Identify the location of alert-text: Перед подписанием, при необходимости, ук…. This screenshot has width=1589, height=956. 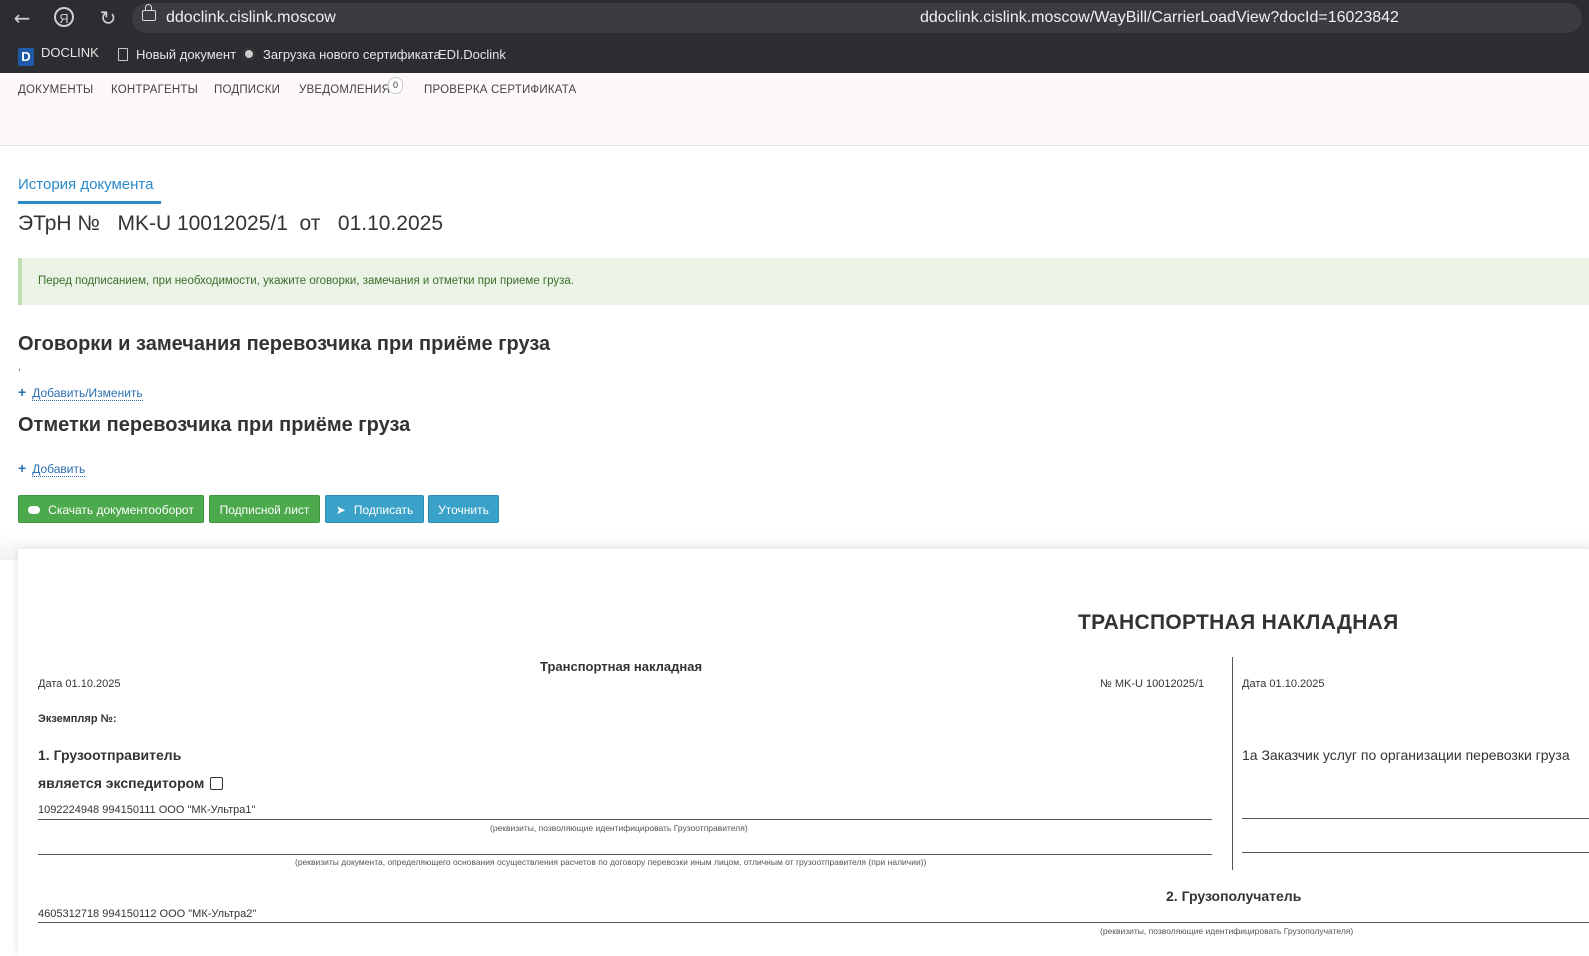
(306, 281).